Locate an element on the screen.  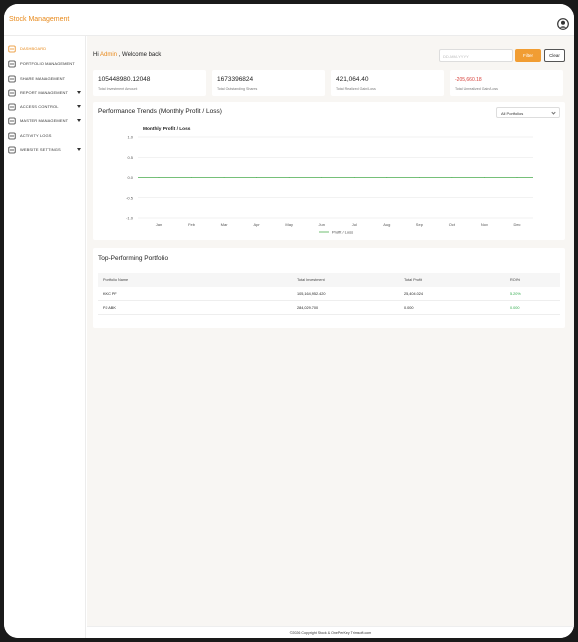
total-profit-cell: 0.000 is located at coordinates (409, 308).